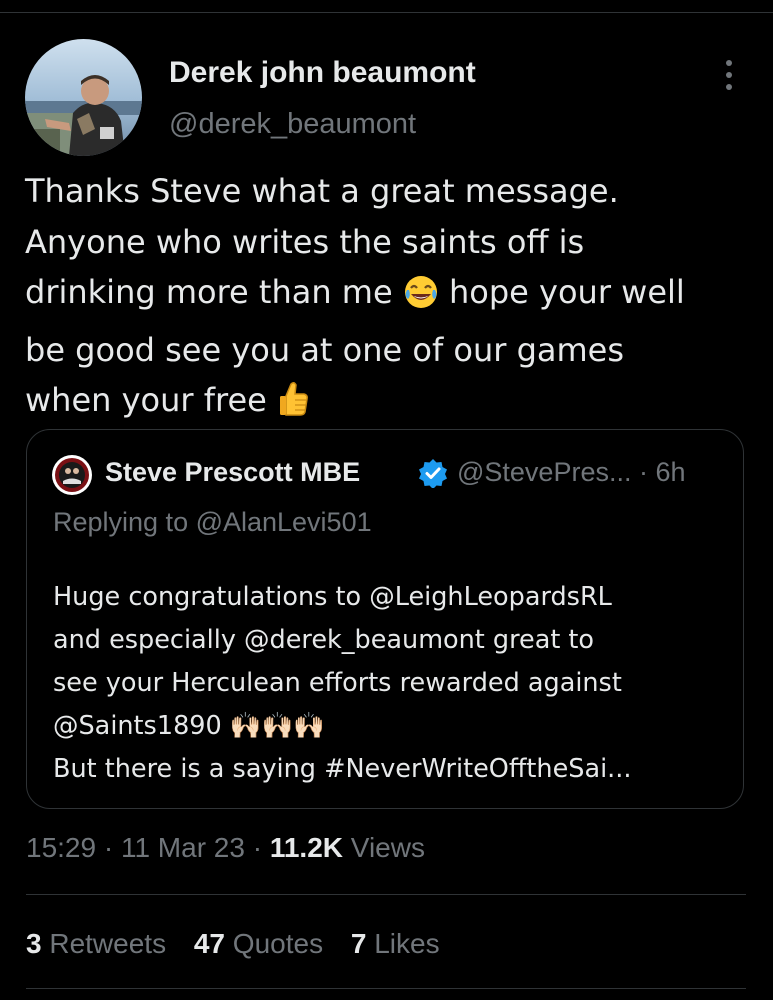 This screenshot has height=1000, width=773. What do you see at coordinates (306, 847) in the screenshot?
I see `views-count: 11.2K` at bounding box center [306, 847].